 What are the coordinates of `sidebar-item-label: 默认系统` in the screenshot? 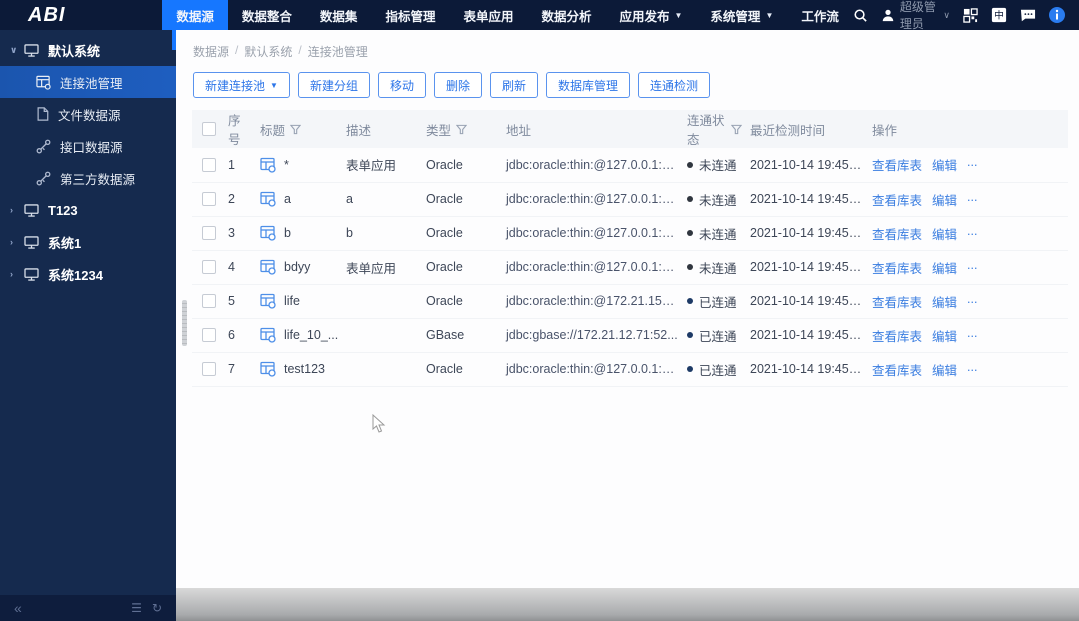 It's located at (74, 51).